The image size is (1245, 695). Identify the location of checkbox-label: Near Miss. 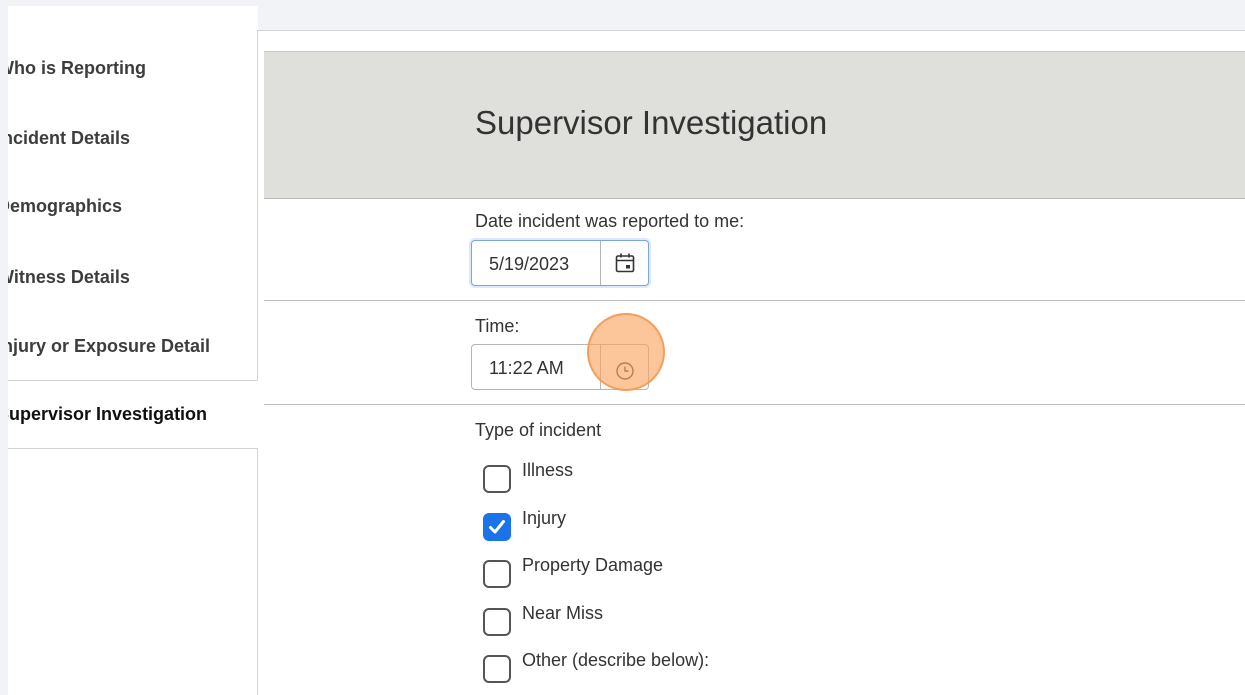
(563, 613).